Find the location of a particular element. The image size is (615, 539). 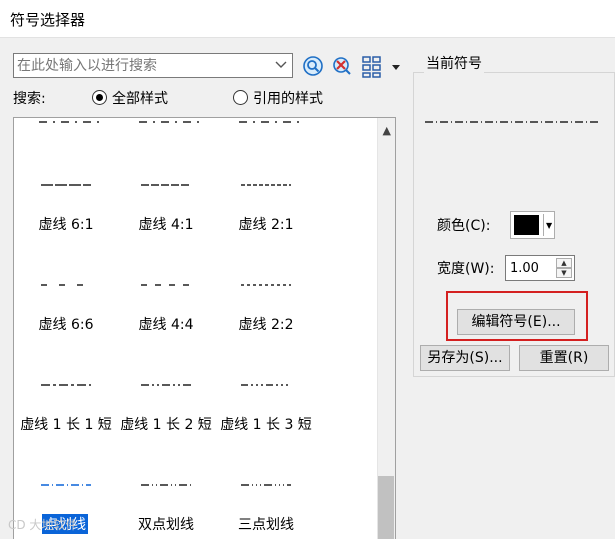

search-input is located at coordinates (142, 65).